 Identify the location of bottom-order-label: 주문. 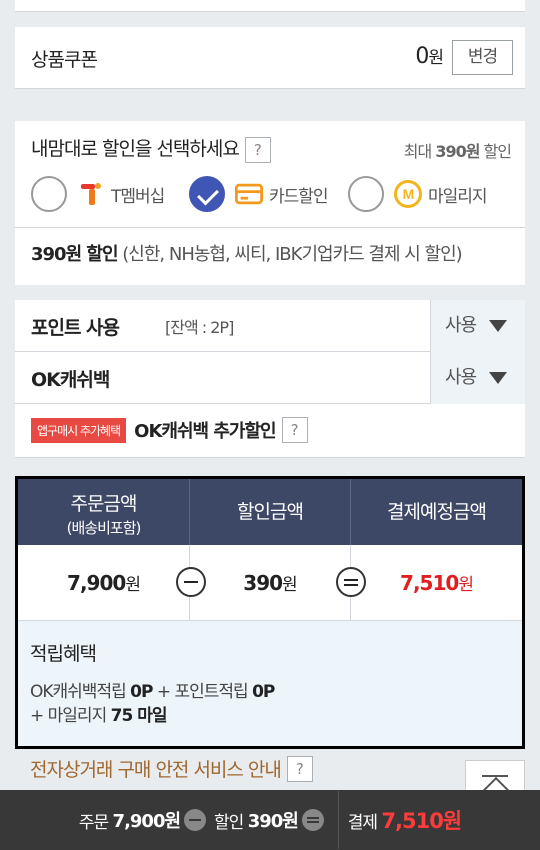
(93, 822).